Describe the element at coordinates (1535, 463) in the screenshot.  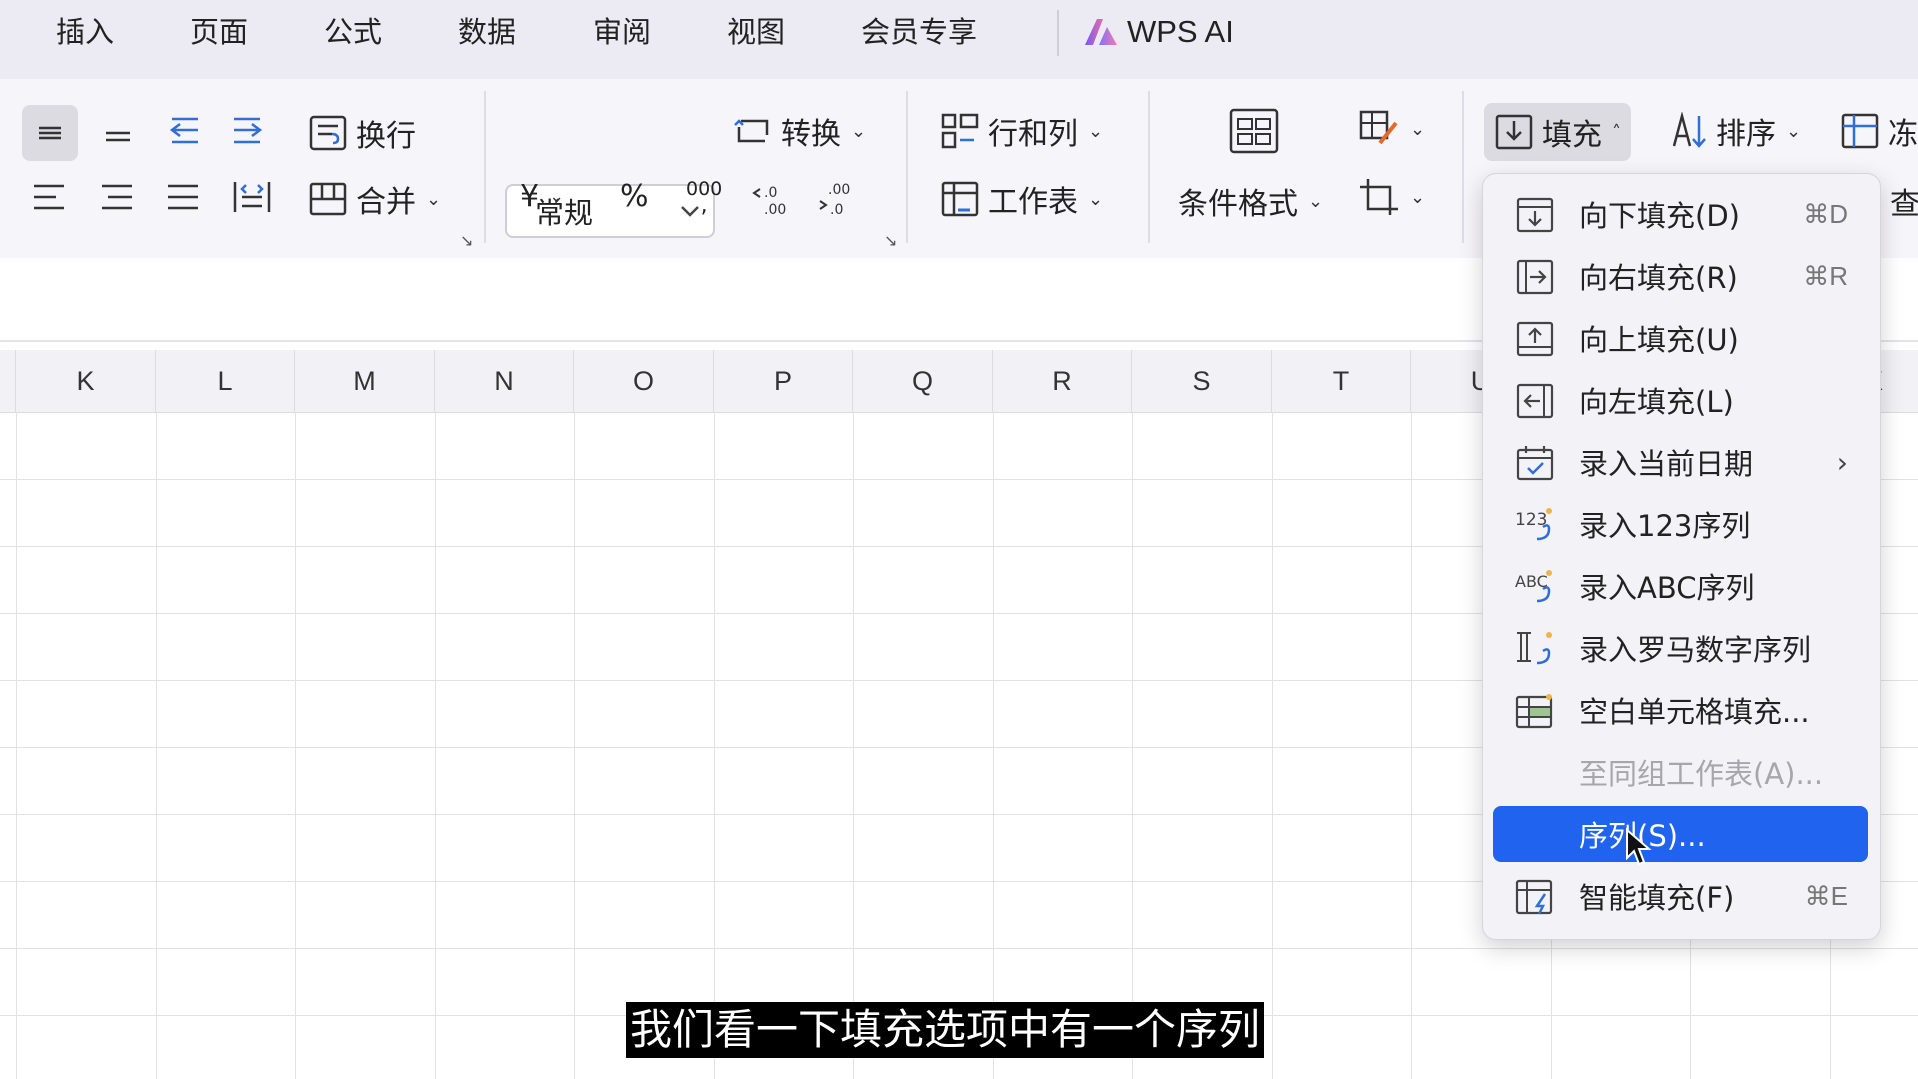
I see `calendar-icon` at that location.